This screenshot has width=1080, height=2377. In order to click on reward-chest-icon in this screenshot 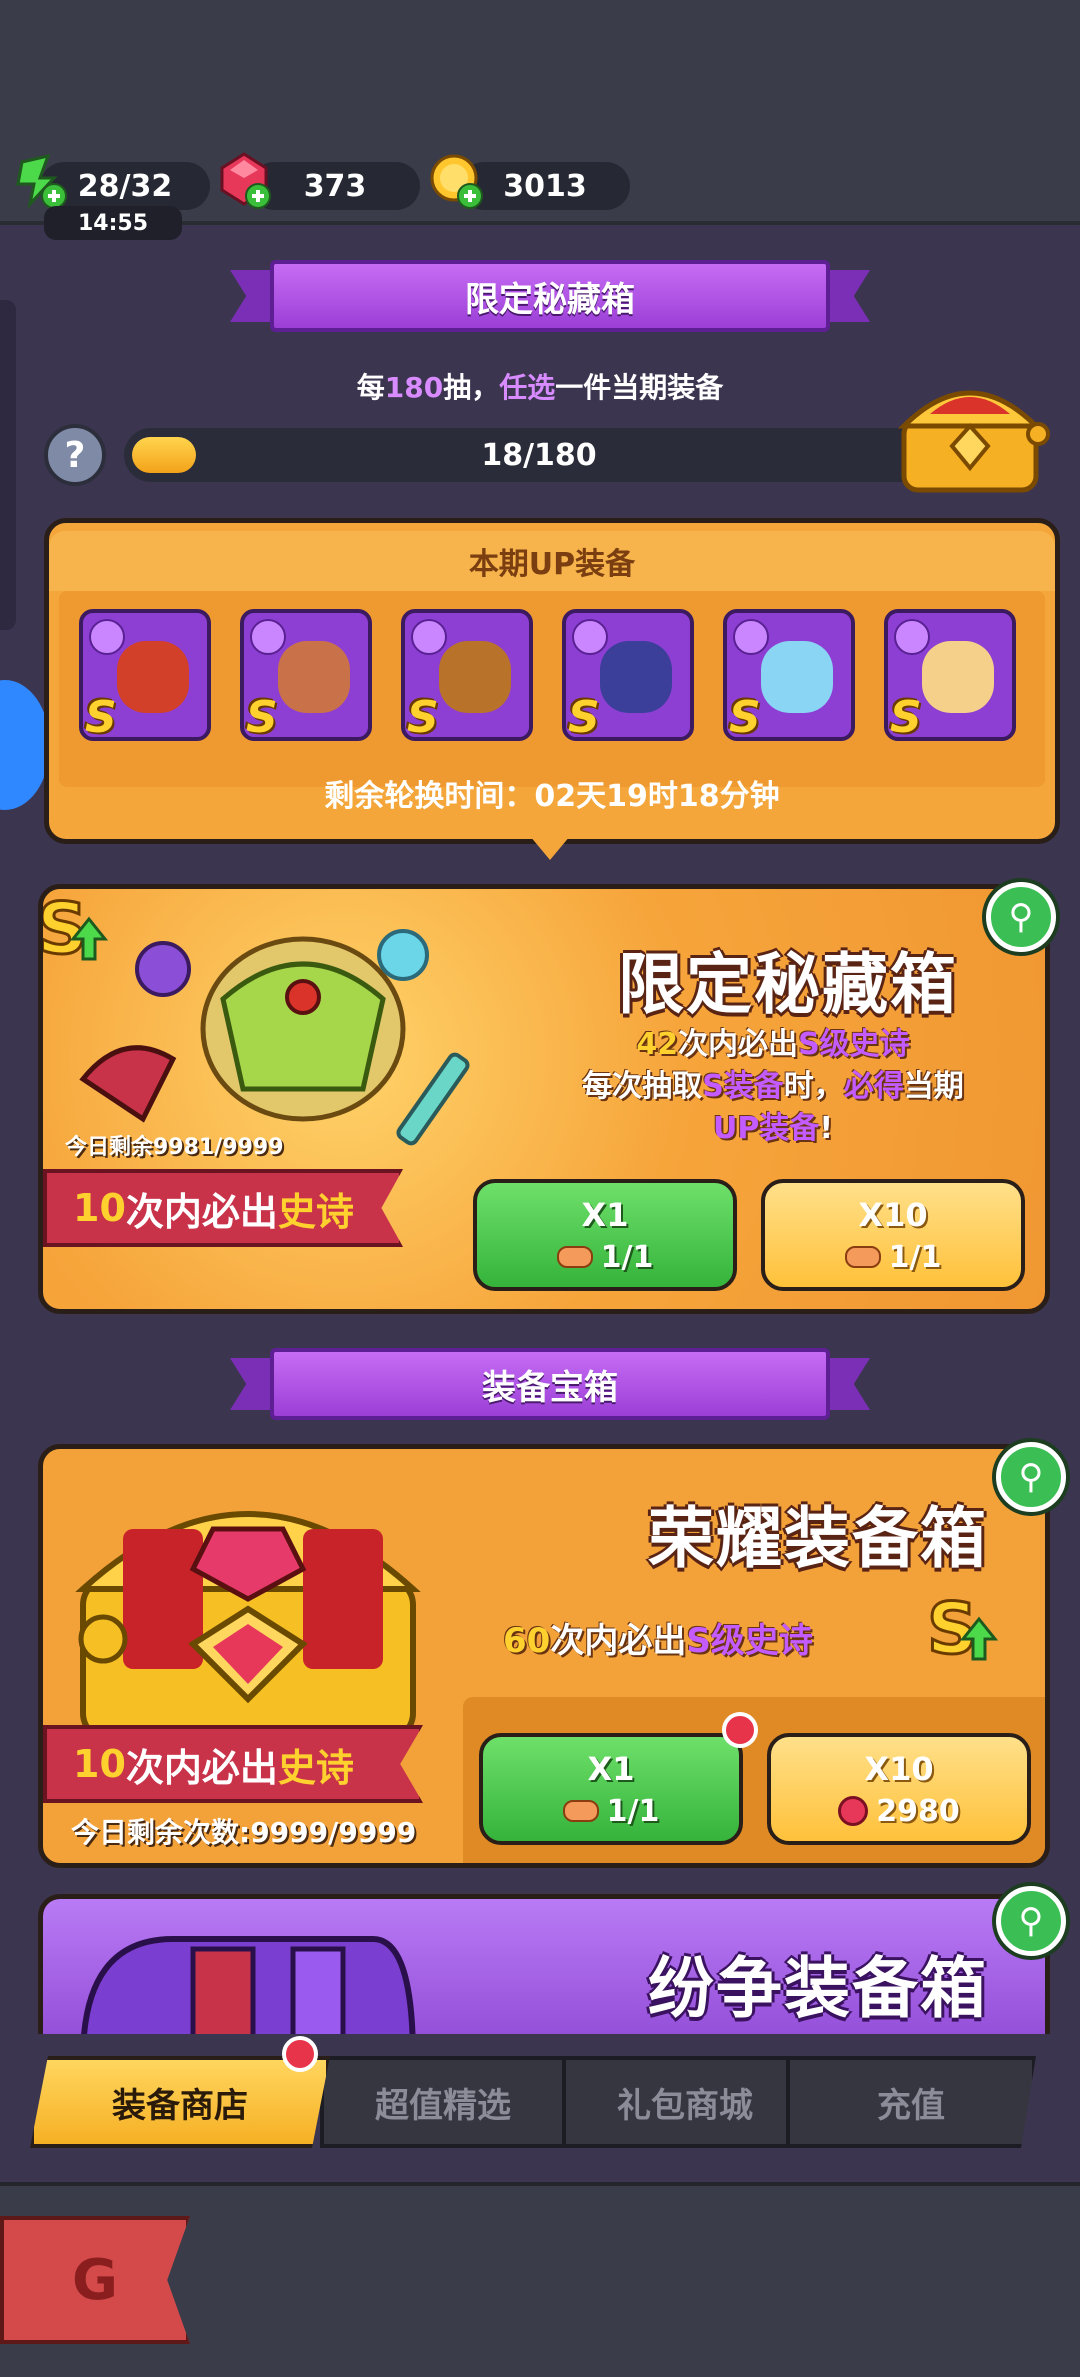, I will do `click(970, 435)`.